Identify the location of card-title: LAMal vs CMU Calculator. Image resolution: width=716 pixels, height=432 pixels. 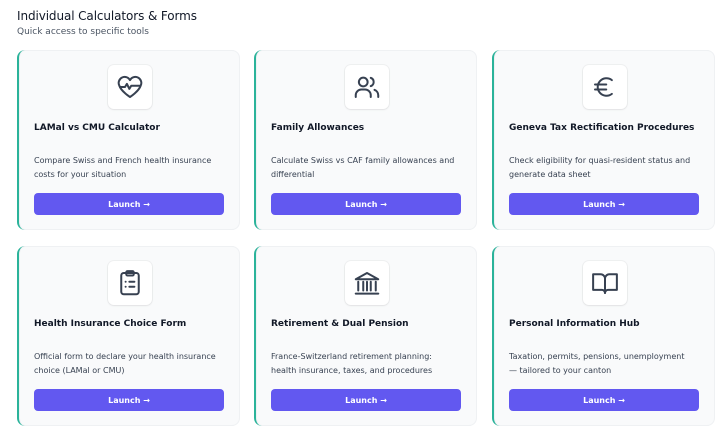
(97, 128).